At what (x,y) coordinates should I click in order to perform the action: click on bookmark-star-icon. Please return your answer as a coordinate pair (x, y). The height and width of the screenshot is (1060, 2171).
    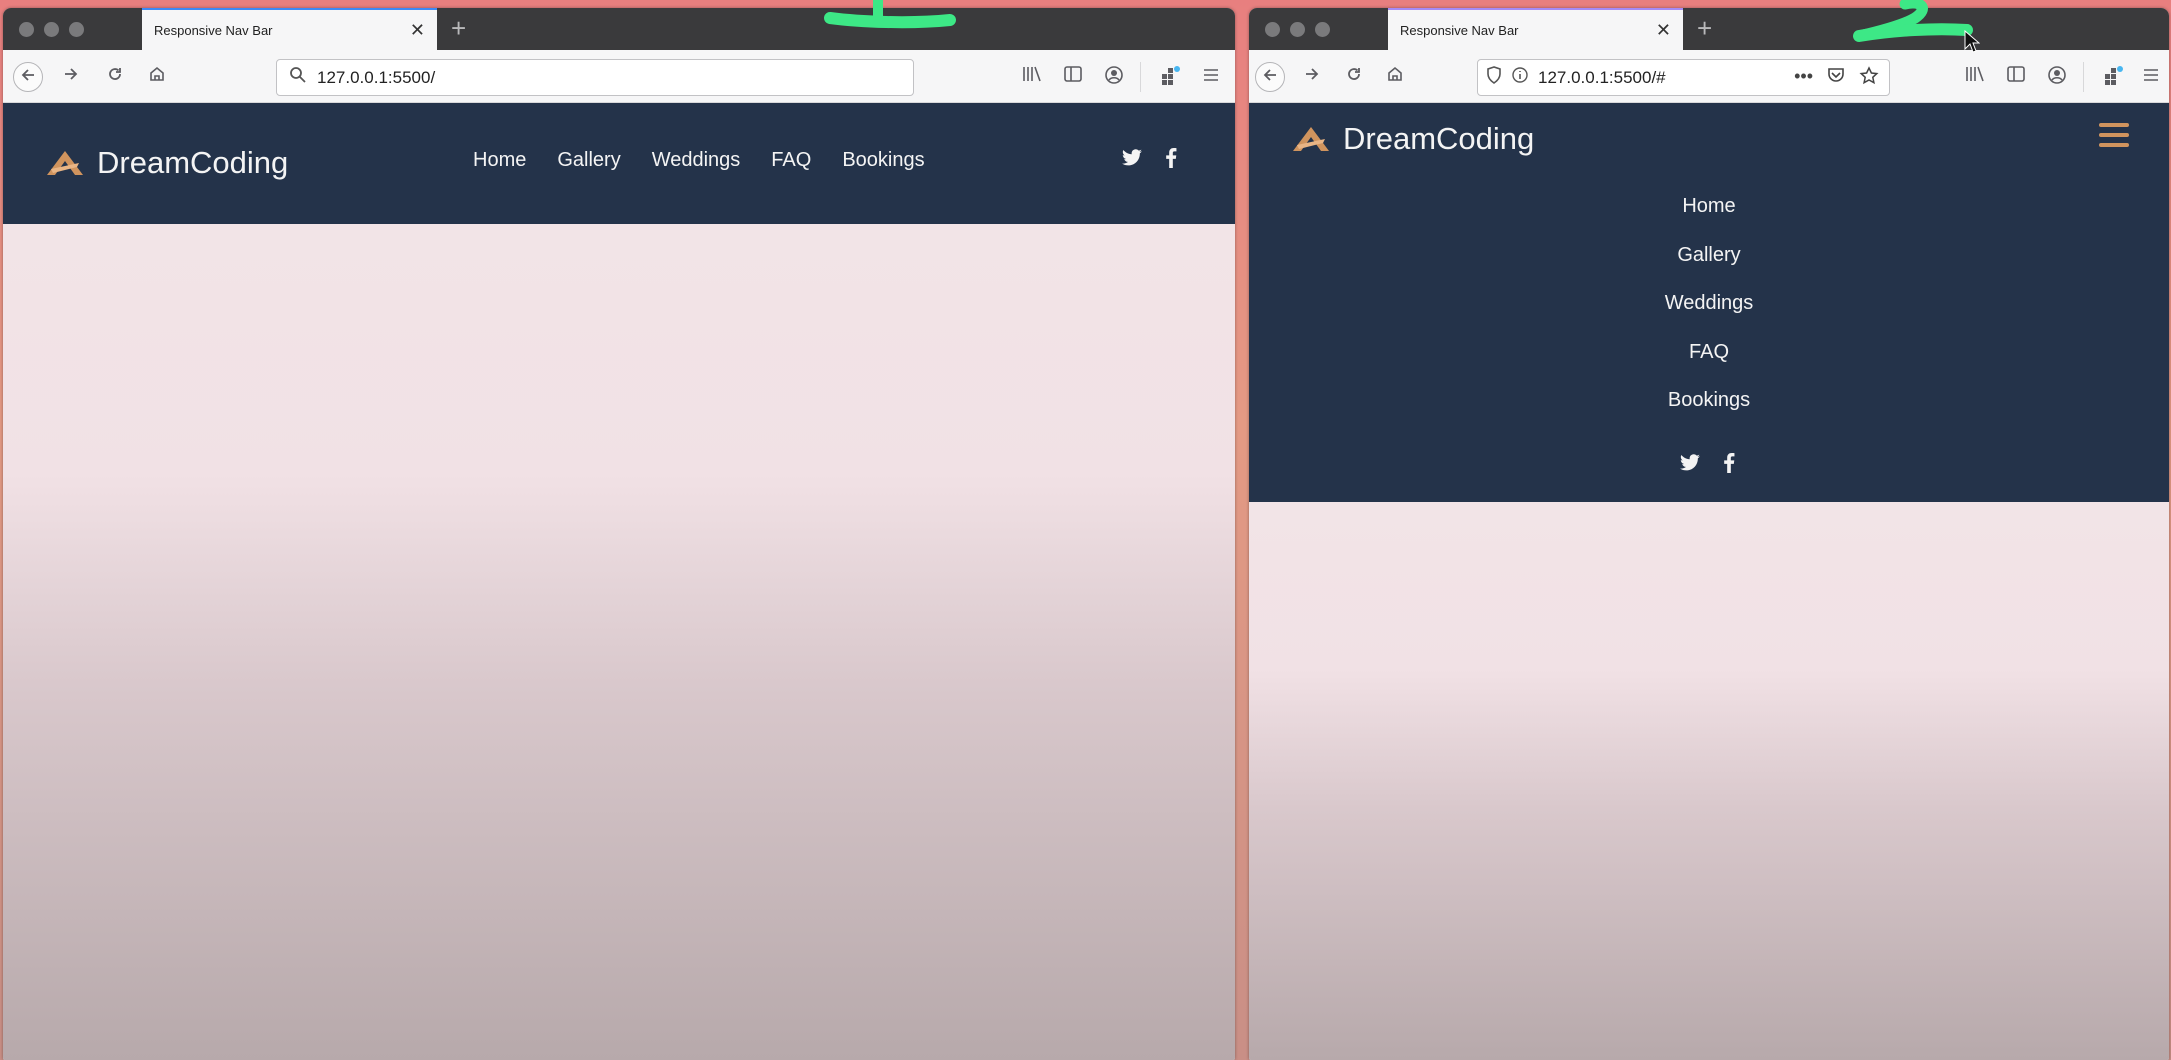
    Looking at the image, I should click on (1869, 78).